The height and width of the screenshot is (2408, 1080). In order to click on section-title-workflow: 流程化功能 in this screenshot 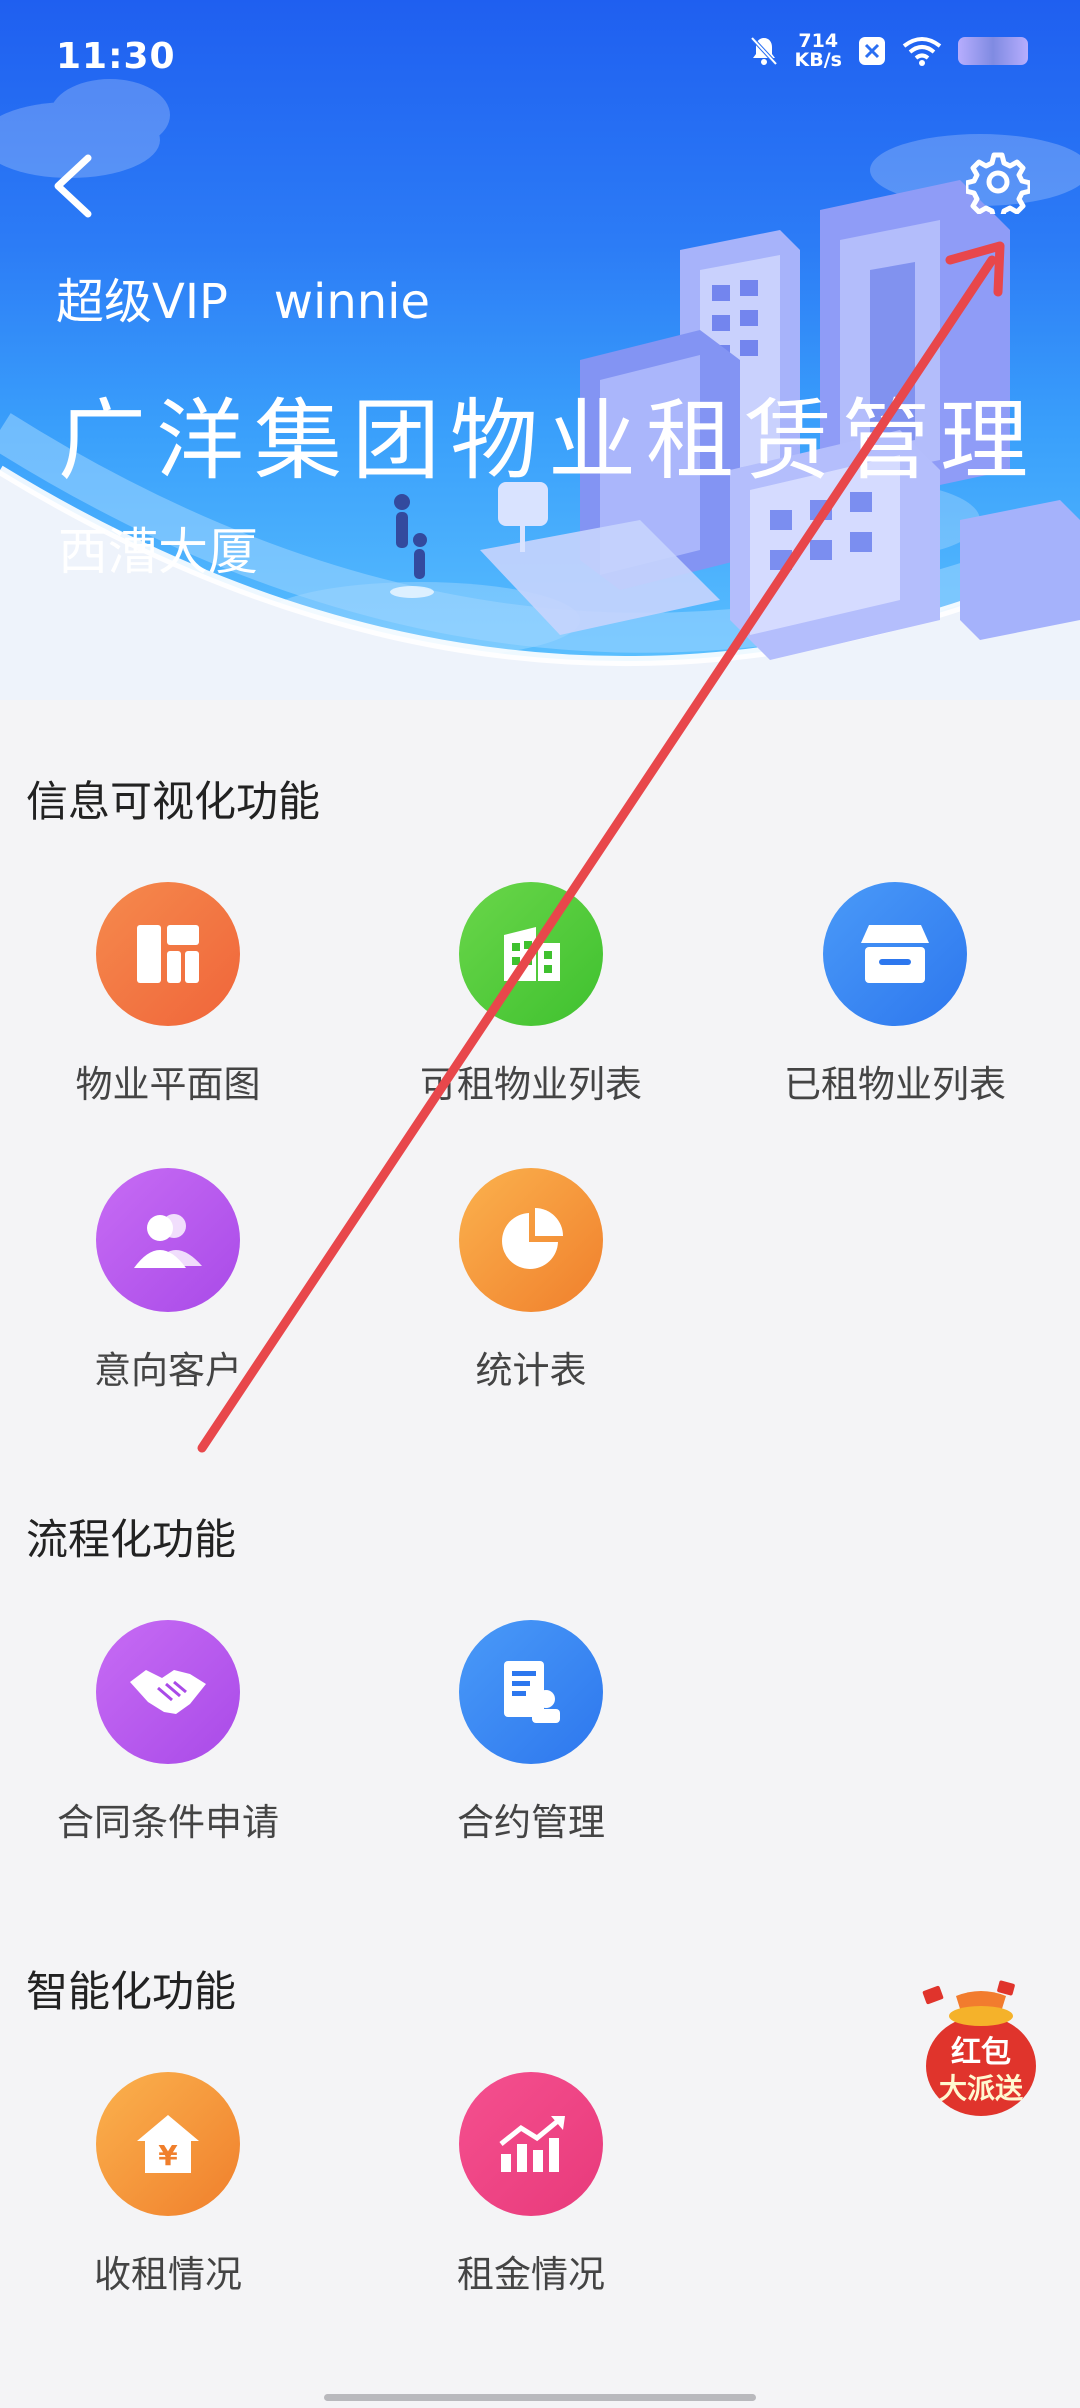, I will do `click(131, 1539)`.